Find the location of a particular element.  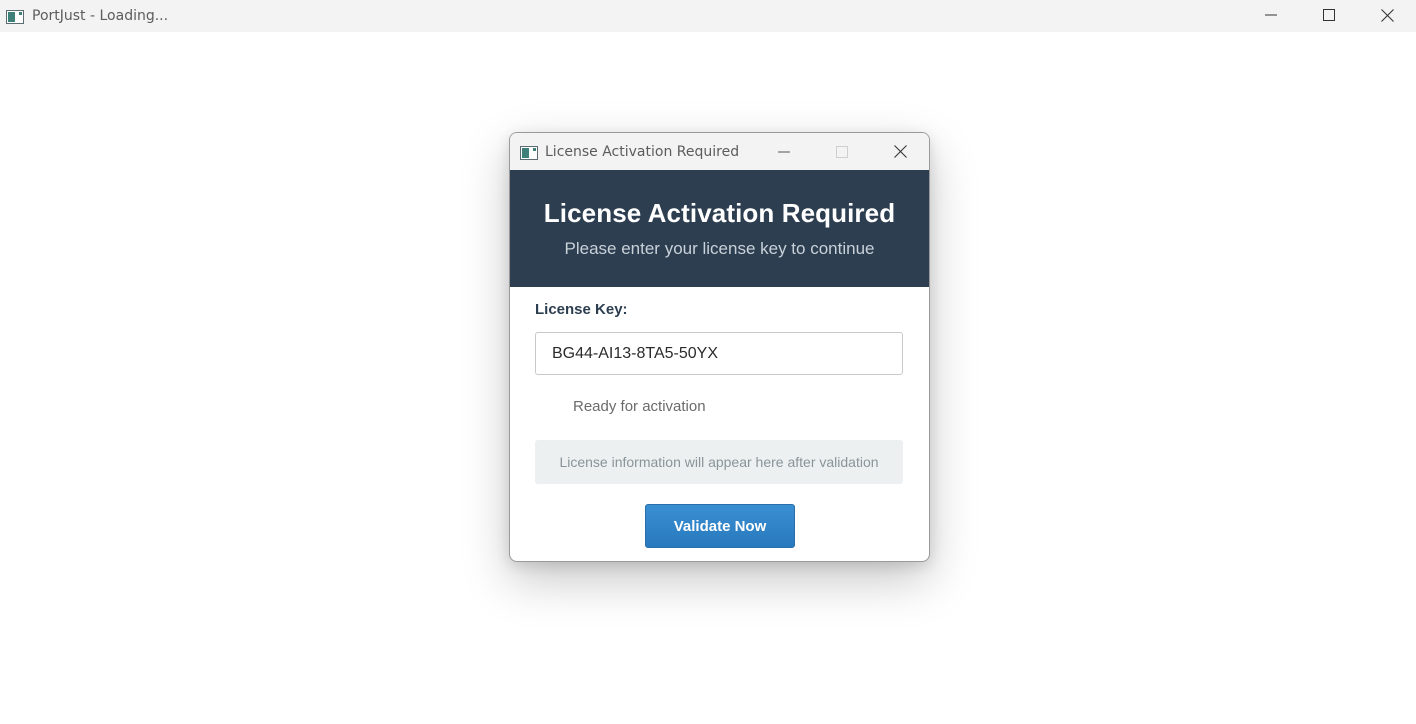

main-close-button is located at coordinates (1387, 15).